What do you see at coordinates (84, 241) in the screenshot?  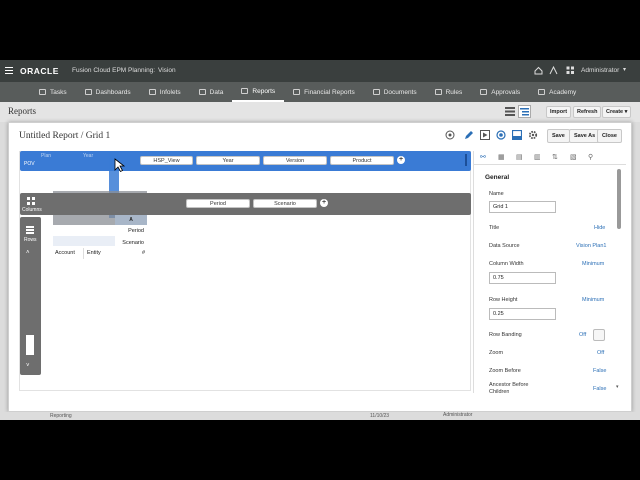 I see `grid-header-filler` at bounding box center [84, 241].